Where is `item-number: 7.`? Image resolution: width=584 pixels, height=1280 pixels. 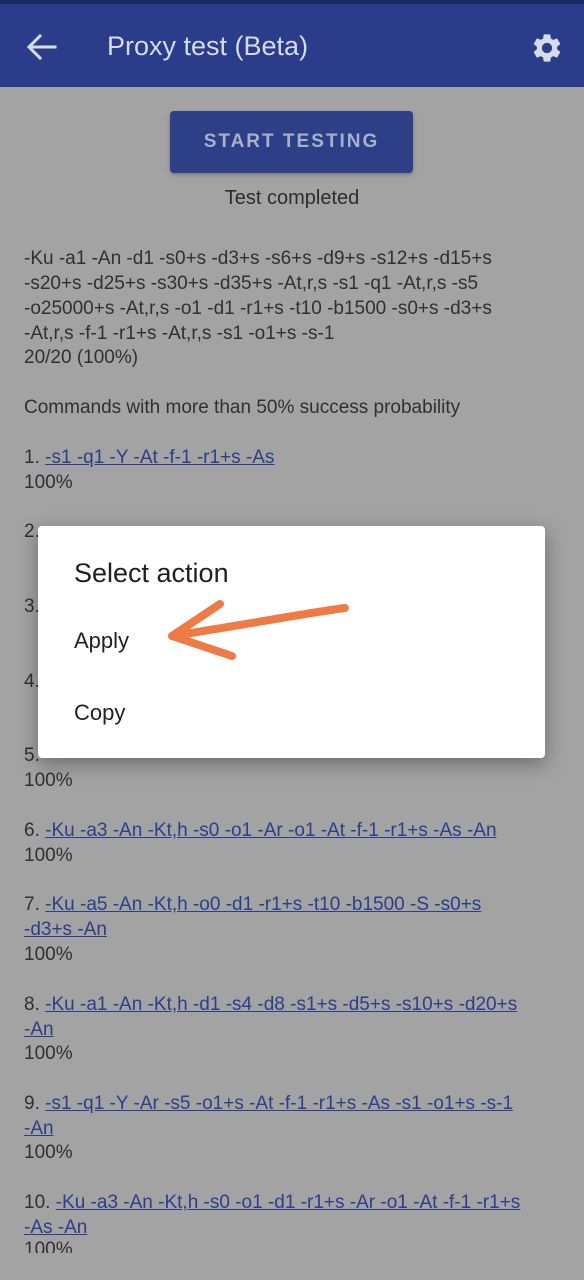
item-number: 7. is located at coordinates (32, 904).